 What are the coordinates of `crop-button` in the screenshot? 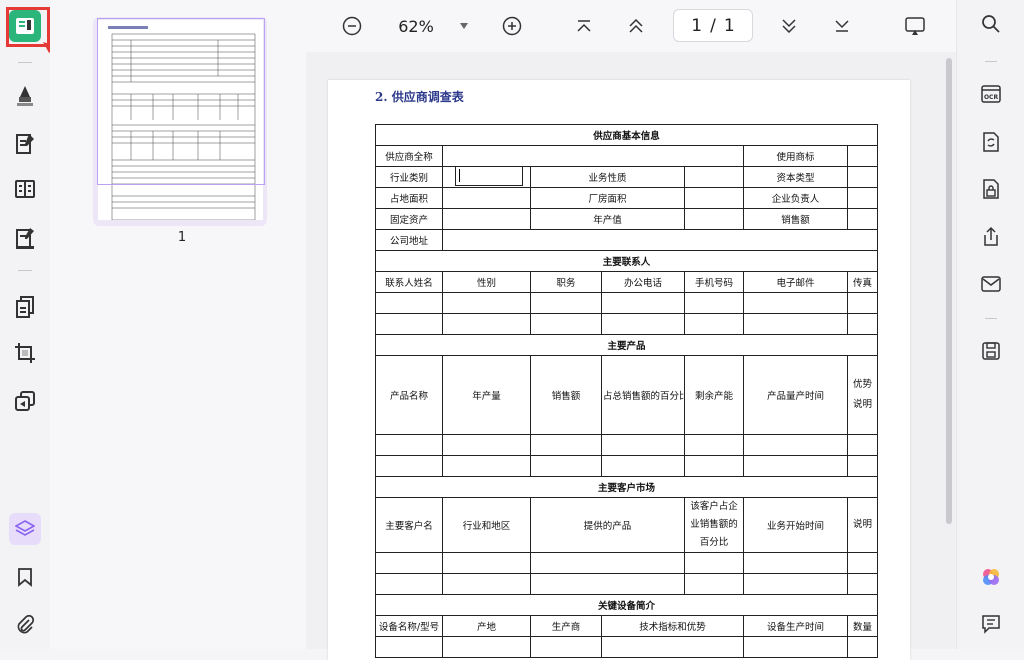 It's located at (25, 353).